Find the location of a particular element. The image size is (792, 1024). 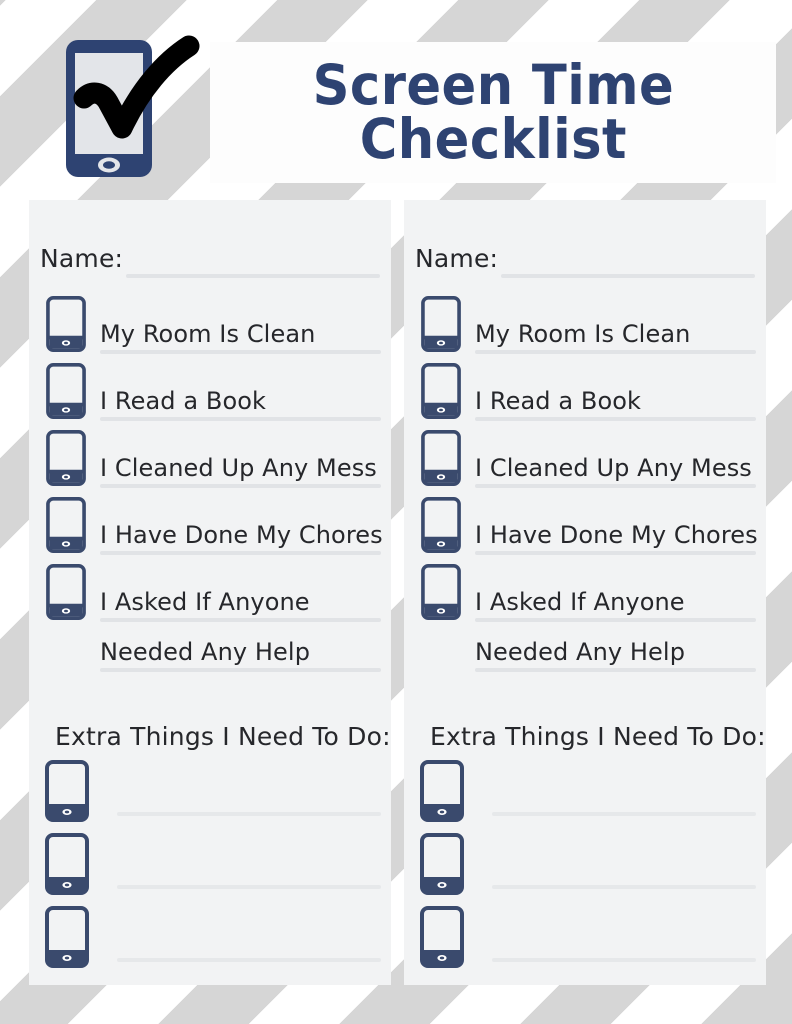

title-banner: Screen Time Checklist is located at coordinates (493, 112).